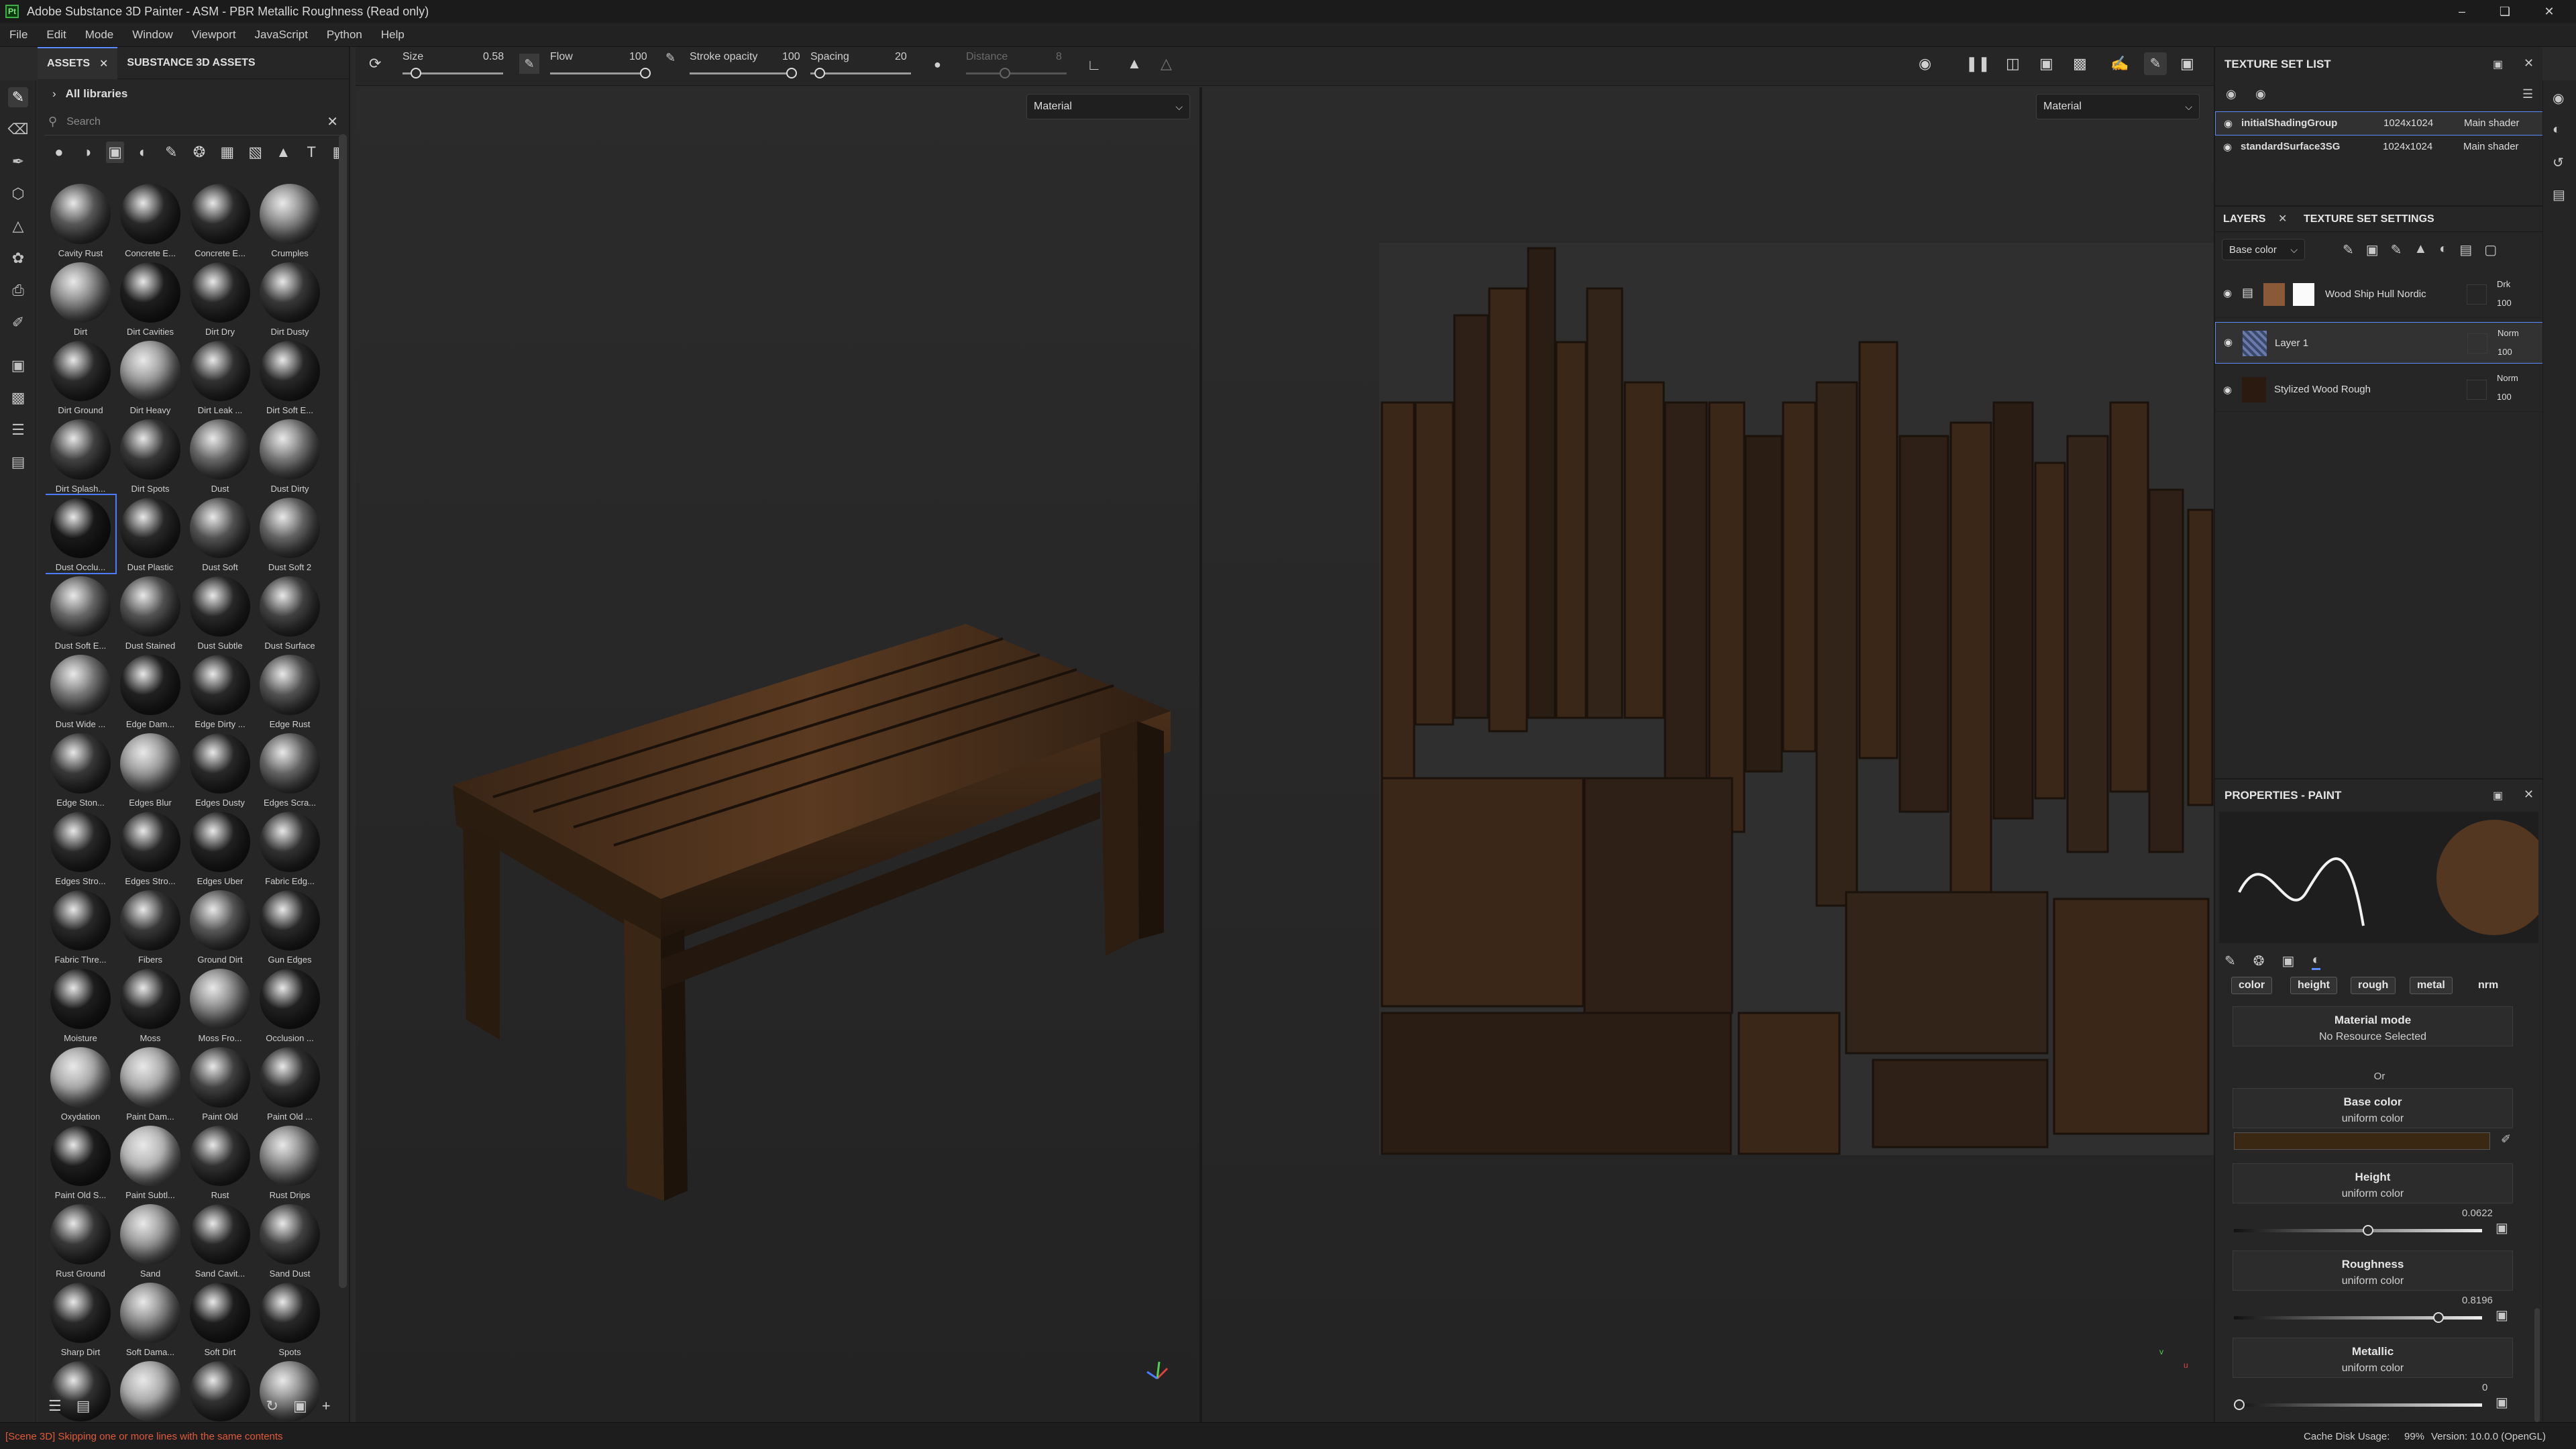 Image resolution: width=2576 pixels, height=1449 pixels. I want to click on asset-tile: Paint Old, so click(220, 1083).